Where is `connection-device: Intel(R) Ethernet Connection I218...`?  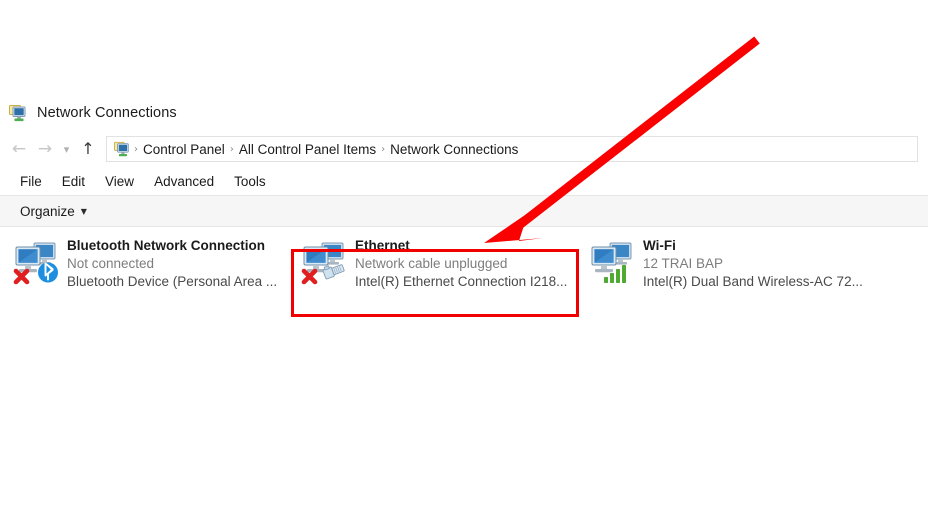
connection-device: Intel(R) Ethernet Connection I218... is located at coordinates (461, 281).